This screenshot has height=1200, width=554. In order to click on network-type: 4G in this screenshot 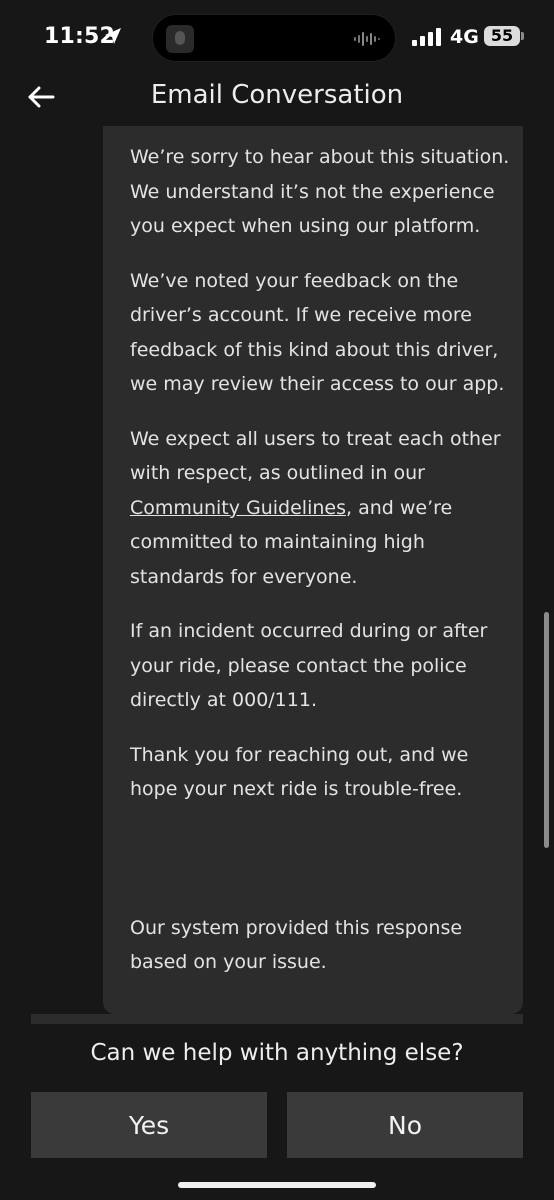, I will do `click(464, 37)`.